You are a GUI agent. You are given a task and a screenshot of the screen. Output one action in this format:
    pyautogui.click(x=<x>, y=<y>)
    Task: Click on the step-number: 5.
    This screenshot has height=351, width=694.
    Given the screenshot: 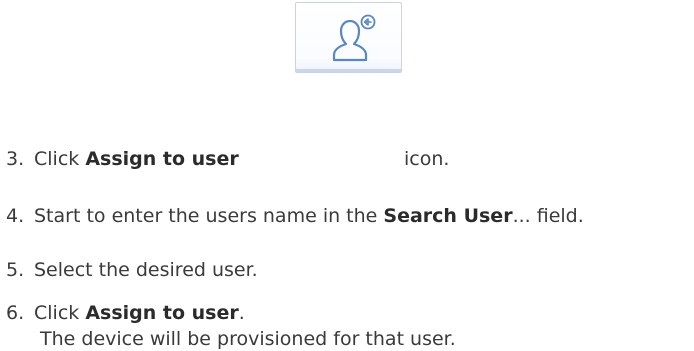 What is the action you would take?
    pyautogui.click(x=15, y=270)
    